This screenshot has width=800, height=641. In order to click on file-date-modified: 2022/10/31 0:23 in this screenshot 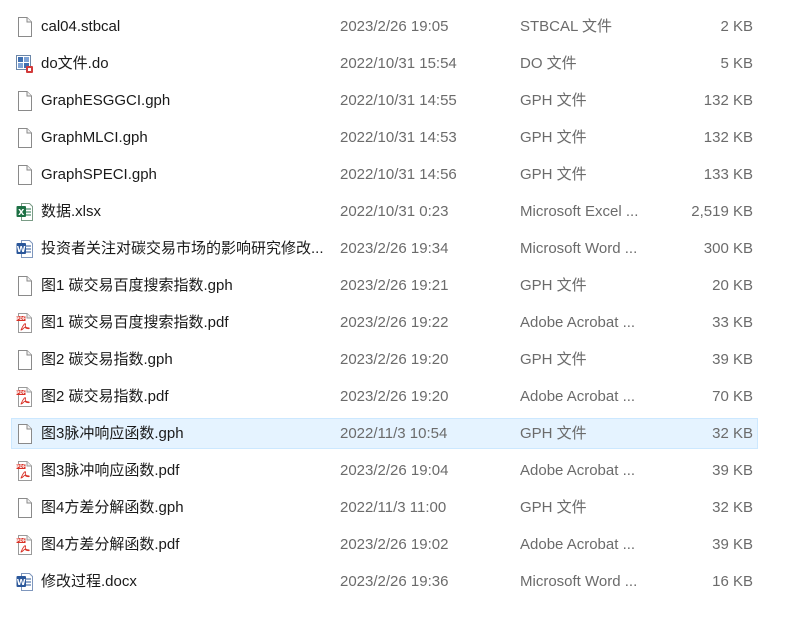, I will do `click(394, 211)`.